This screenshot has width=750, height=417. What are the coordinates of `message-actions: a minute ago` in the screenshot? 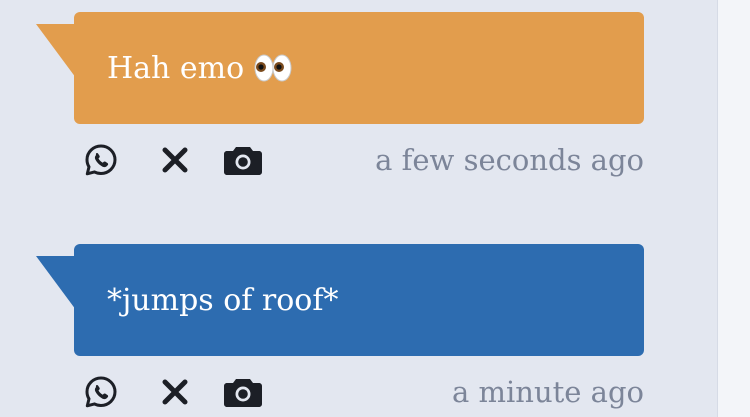 It's located at (363, 392).